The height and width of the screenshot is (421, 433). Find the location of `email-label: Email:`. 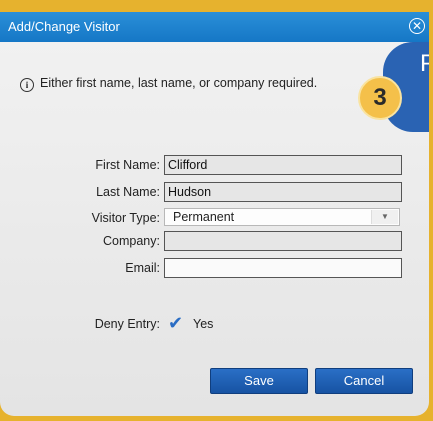

email-label: Email: is located at coordinates (142, 268).